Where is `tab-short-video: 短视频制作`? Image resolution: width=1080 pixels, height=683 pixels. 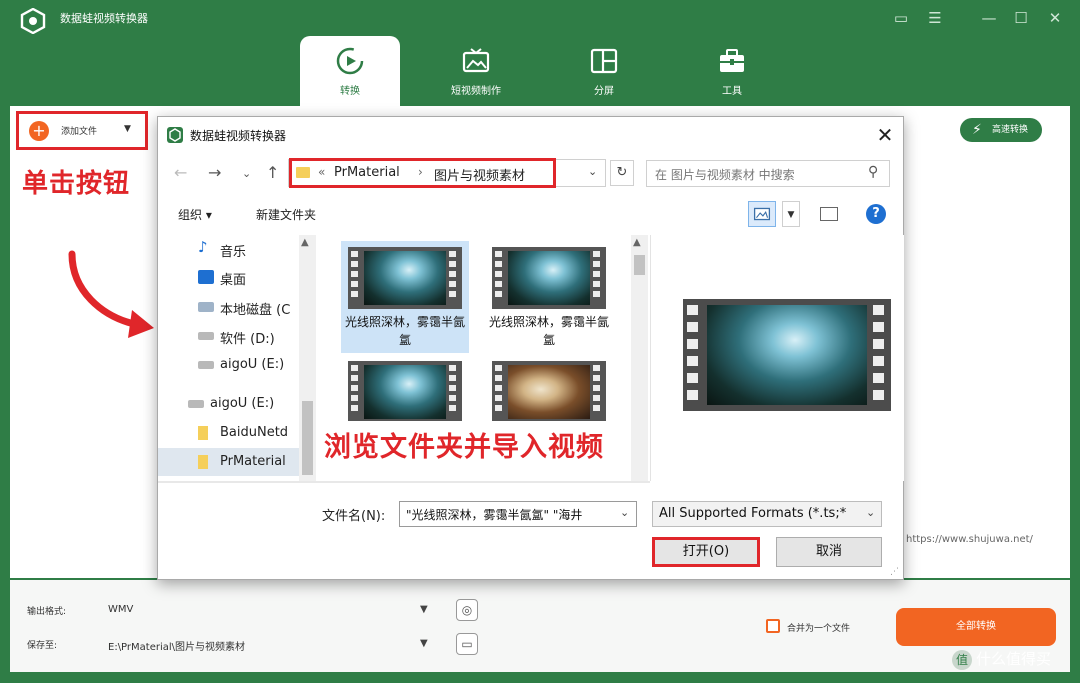 tab-short-video: 短视频制作 is located at coordinates (476, 71).